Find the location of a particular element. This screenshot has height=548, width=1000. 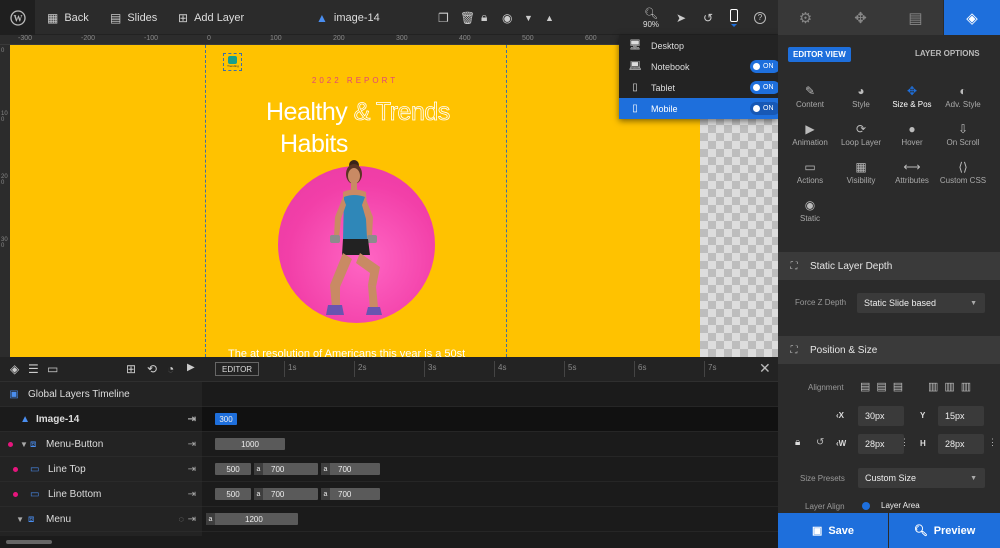

save-button: ▣ Save is located at coordinates (833, 530).